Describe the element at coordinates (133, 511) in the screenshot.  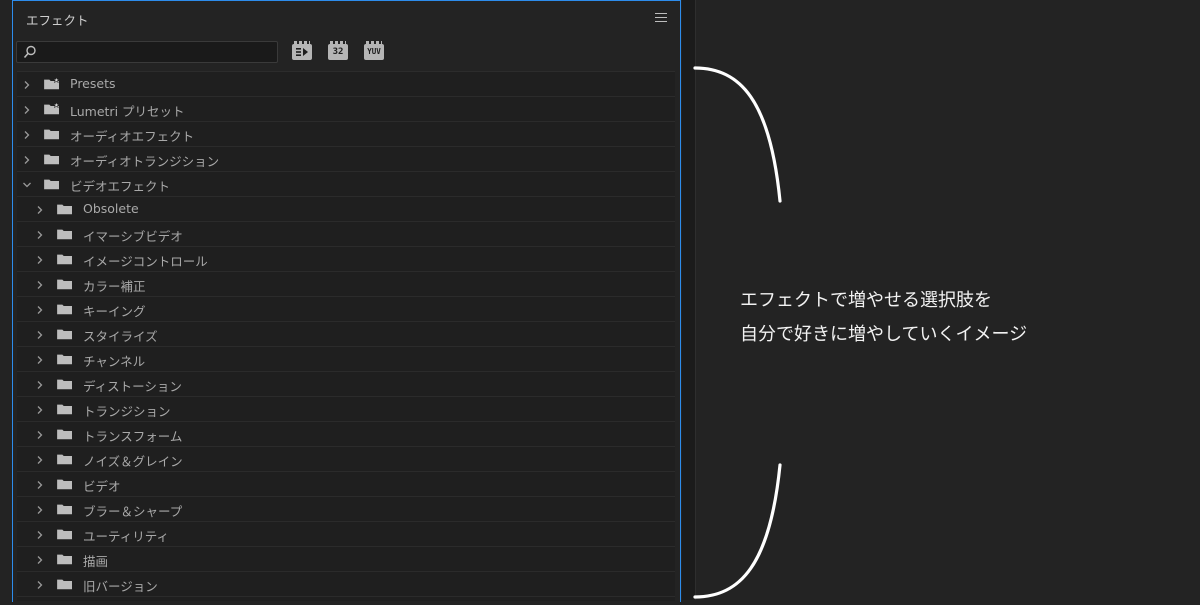
I see `tree-item-label: ブラー＆シャープ` at that location.